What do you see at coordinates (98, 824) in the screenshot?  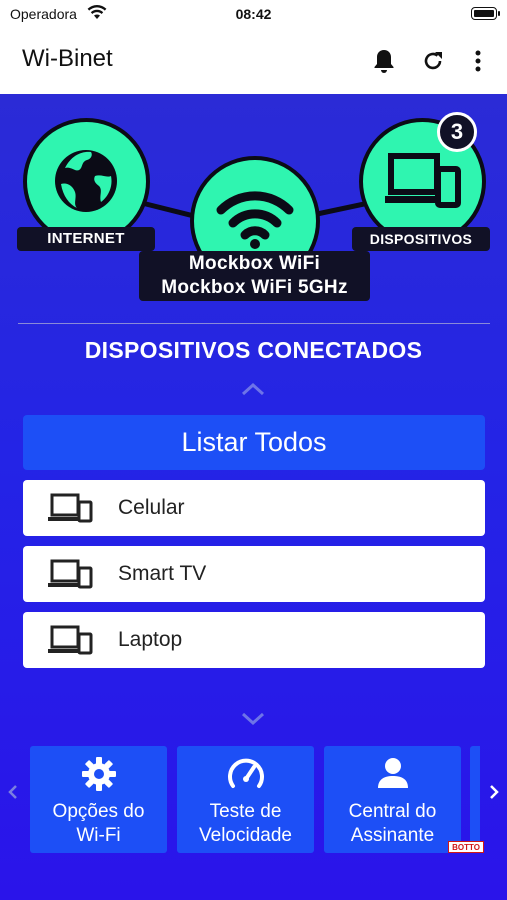 I see `shortcut-label: Opções do Wi-Fi` at bounding box center [98, 824].